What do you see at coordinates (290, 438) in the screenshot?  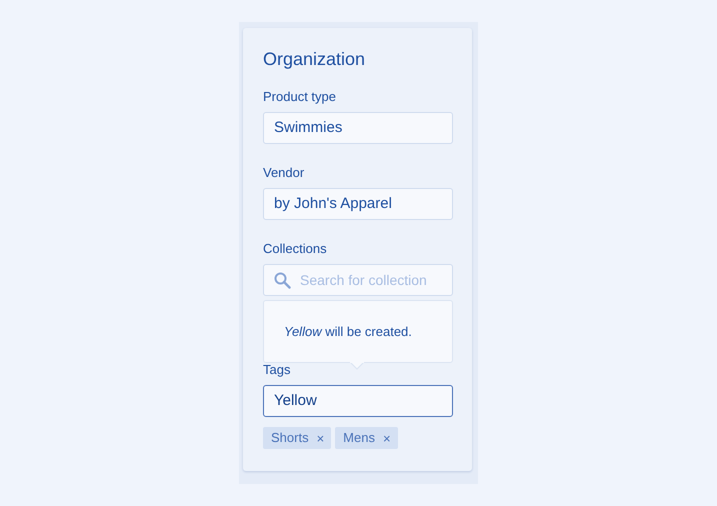 I see `tag-label: Shorts` at bounding box center [290, 438].